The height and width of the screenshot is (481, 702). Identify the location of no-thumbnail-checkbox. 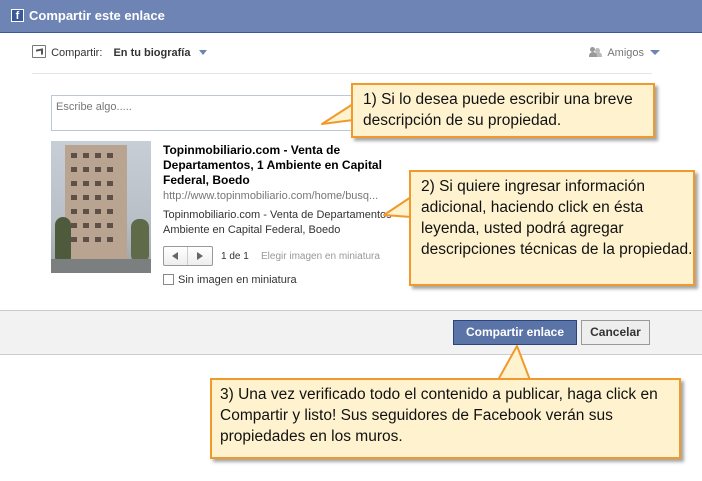
(168, 279).